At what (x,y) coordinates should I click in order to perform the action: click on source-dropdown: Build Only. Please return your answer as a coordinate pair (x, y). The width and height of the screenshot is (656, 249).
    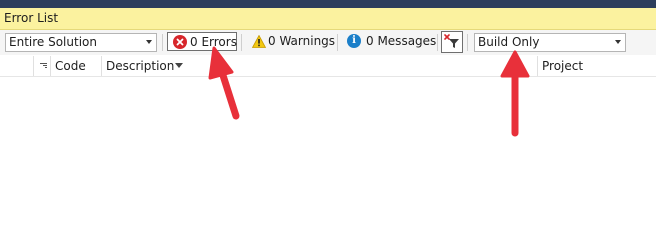
    Looking at the image, I should click on (550, 42).